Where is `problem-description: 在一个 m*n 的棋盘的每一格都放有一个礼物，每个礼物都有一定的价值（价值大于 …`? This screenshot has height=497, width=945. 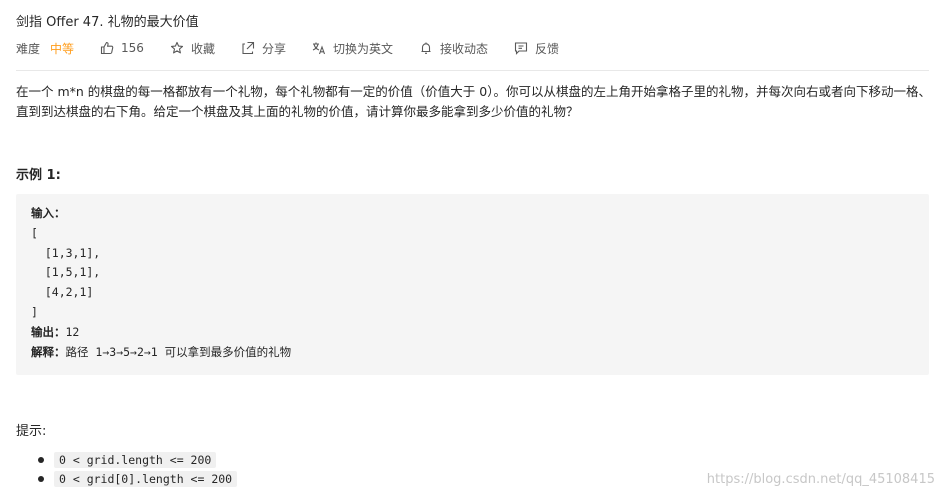 problem-description: 在一个 m*n 的棋盘的每一格都放有一个礼物，每个礼物都有一定的价值（价值大于 … is located at coordinates (473, 101).